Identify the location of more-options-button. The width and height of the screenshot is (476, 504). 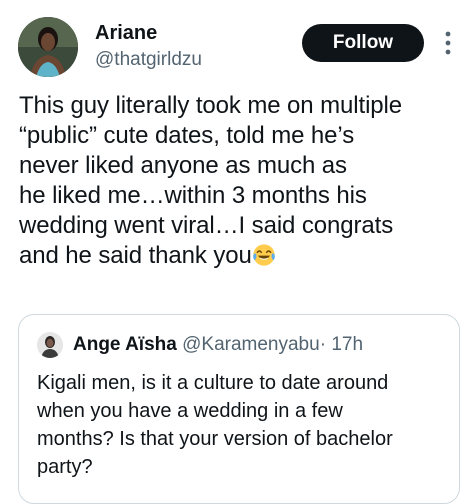
(448, 43).